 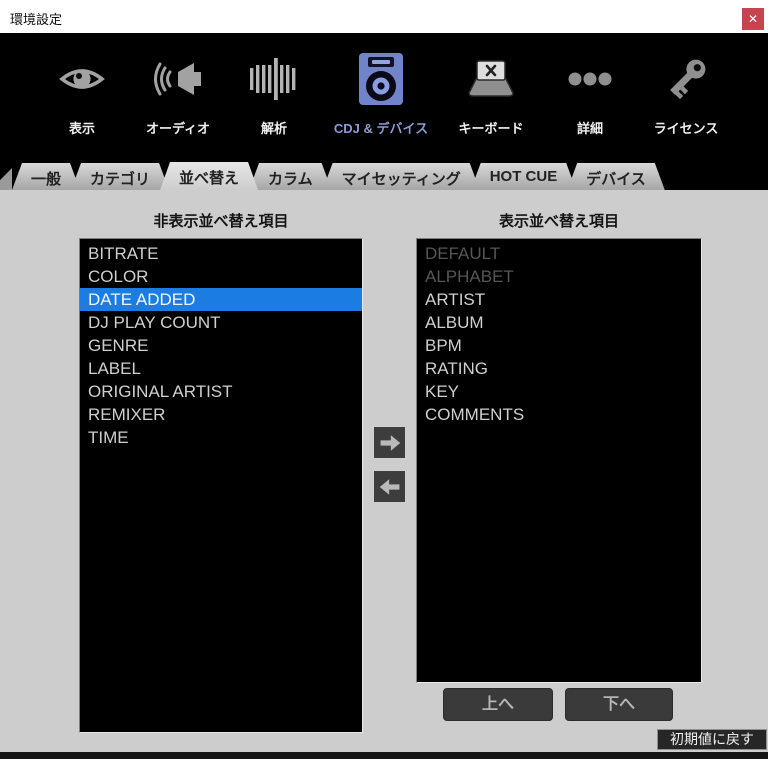 I want to click on move-right-button, so click(x=389, y=442).